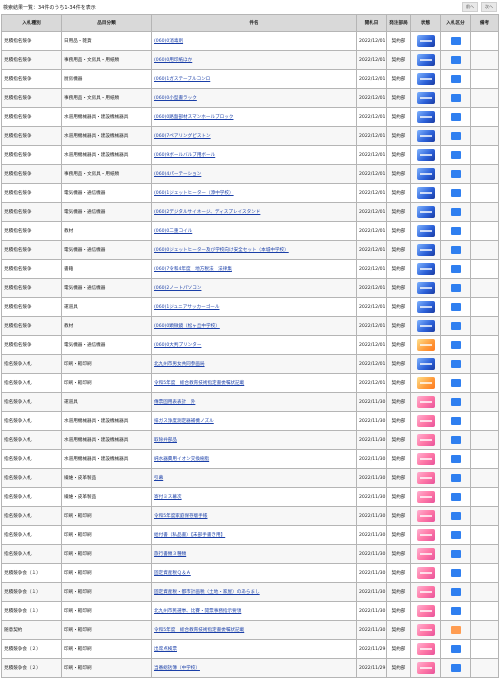 This screenshot has width=500, height=678. I want to click on title-link: 固定資産税・都市計画税（土地・家屋）のあらまし, so click(207, 592).